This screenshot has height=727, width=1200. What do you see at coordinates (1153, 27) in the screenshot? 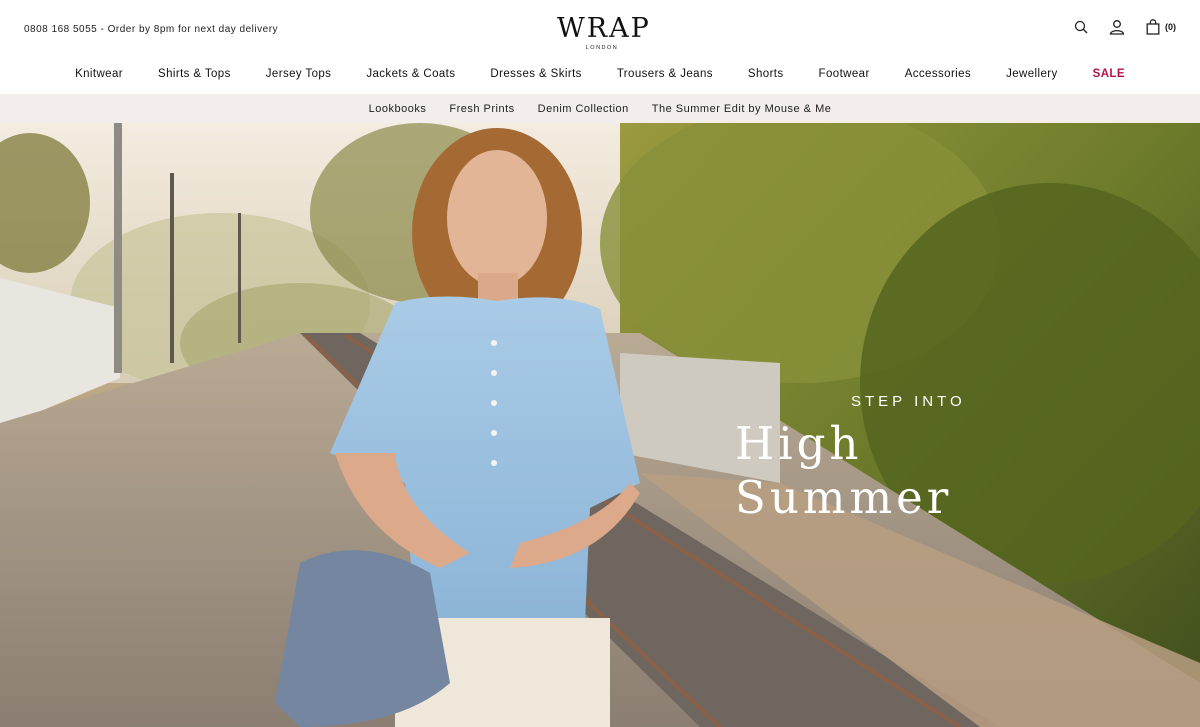
I see `bag-icon` at bounding box center [1153, 27].